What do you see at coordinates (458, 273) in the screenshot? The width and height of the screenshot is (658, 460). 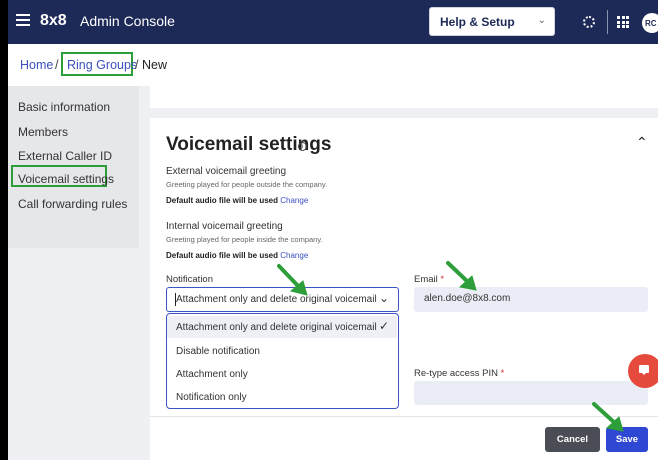 I see `arrow-to-email-icon` at bounding box center [458, 273].